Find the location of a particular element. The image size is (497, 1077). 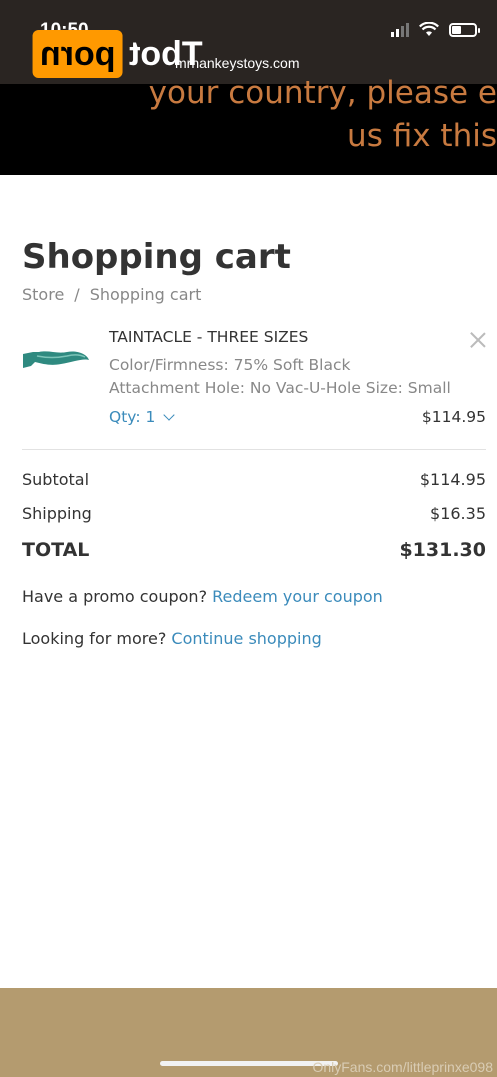

item-price: $114.95 is located at coordinates (453, 417).